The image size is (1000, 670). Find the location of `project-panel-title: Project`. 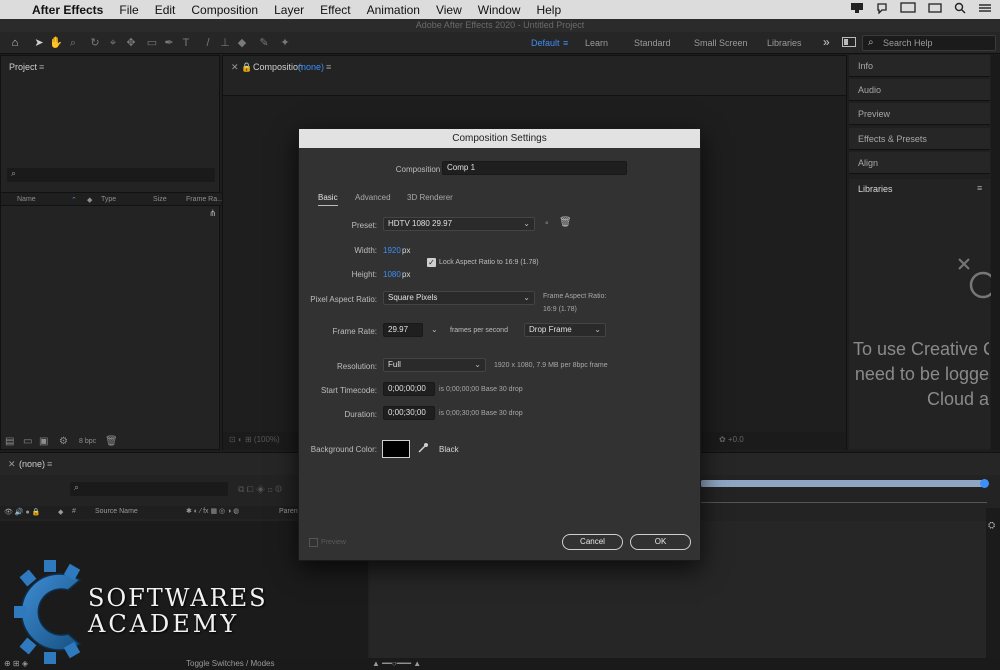

project-panel-title: Project is located at coordinates (23, 67).